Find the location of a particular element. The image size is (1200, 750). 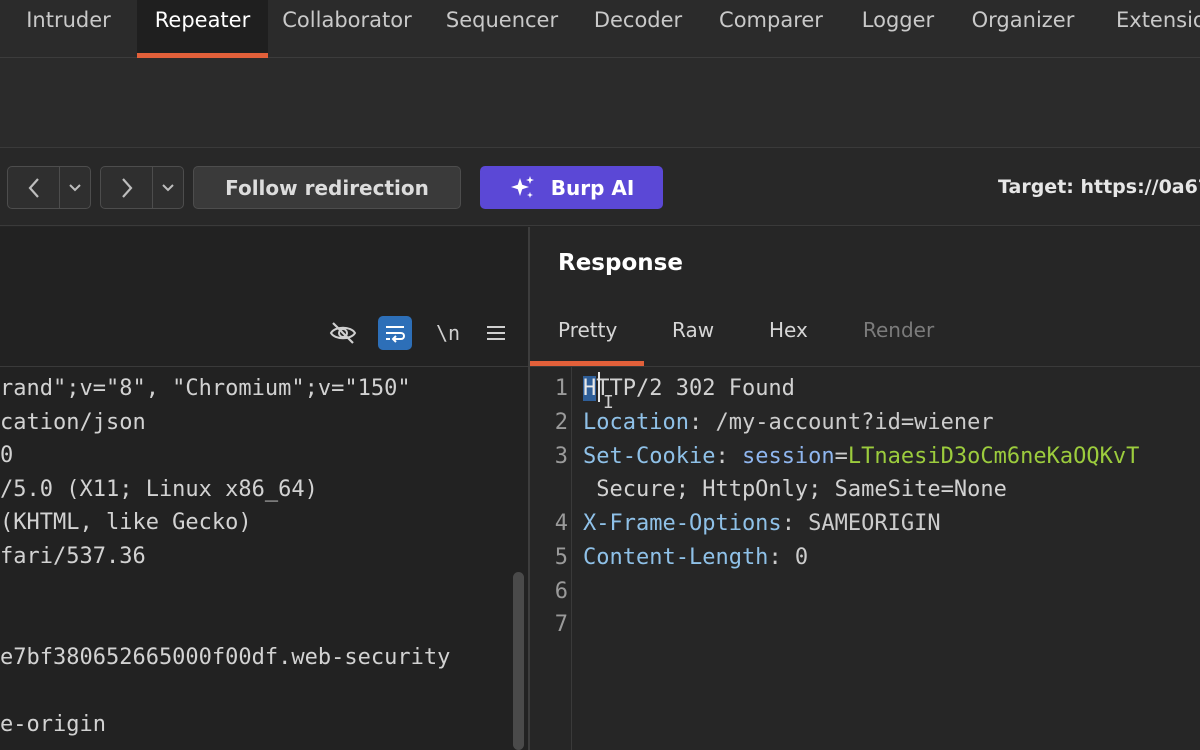

tab-organizer: Organizer is located at coordinates (1023, 29).